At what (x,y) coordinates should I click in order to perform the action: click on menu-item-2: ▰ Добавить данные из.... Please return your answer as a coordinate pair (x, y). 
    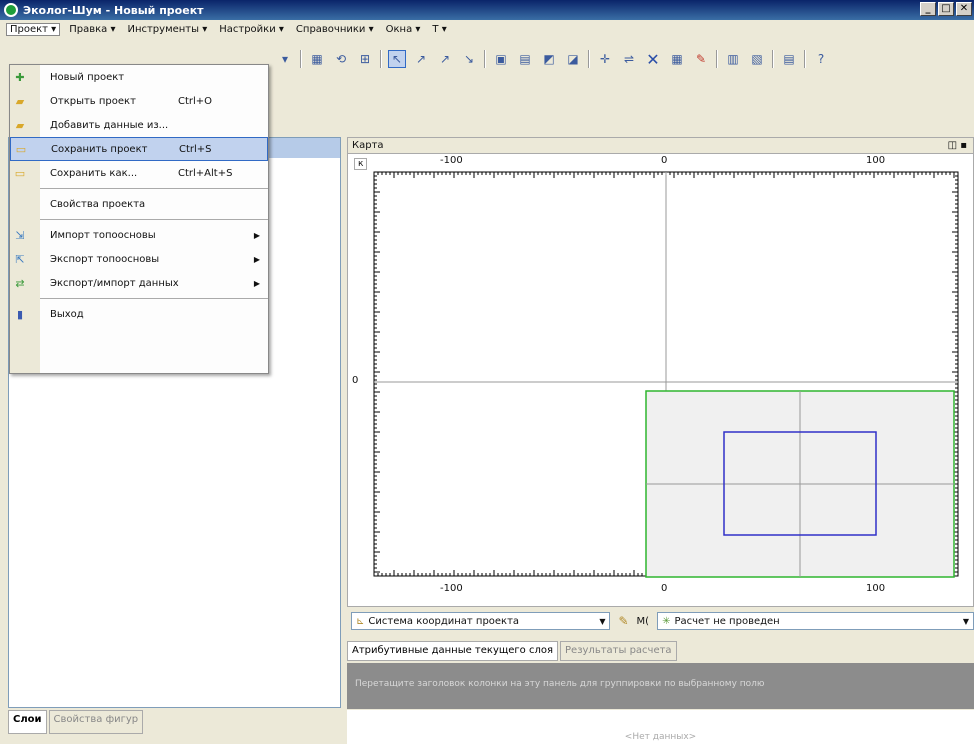
    Looking at the image, I should click on (139, 125).